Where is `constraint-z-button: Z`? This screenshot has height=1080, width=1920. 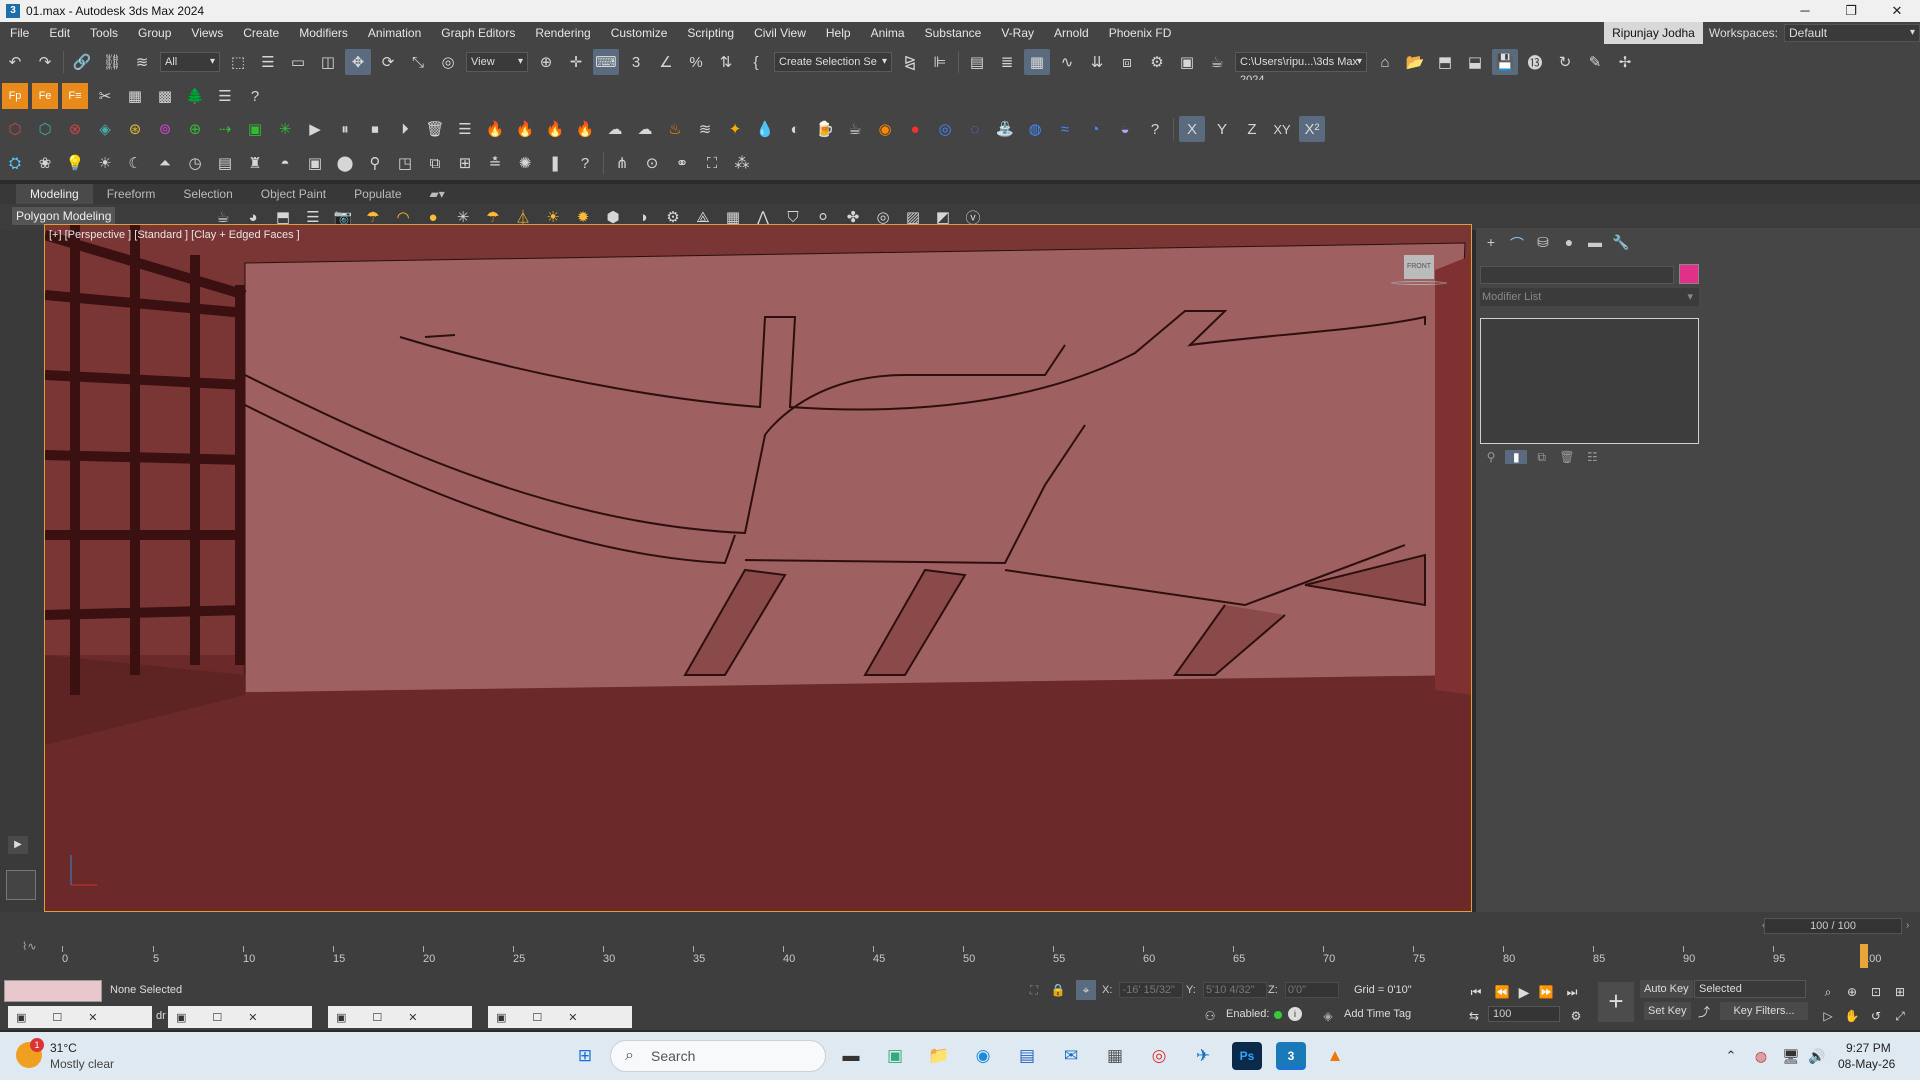 constraint-z-button: Z is located at coordinates (1252, 129).